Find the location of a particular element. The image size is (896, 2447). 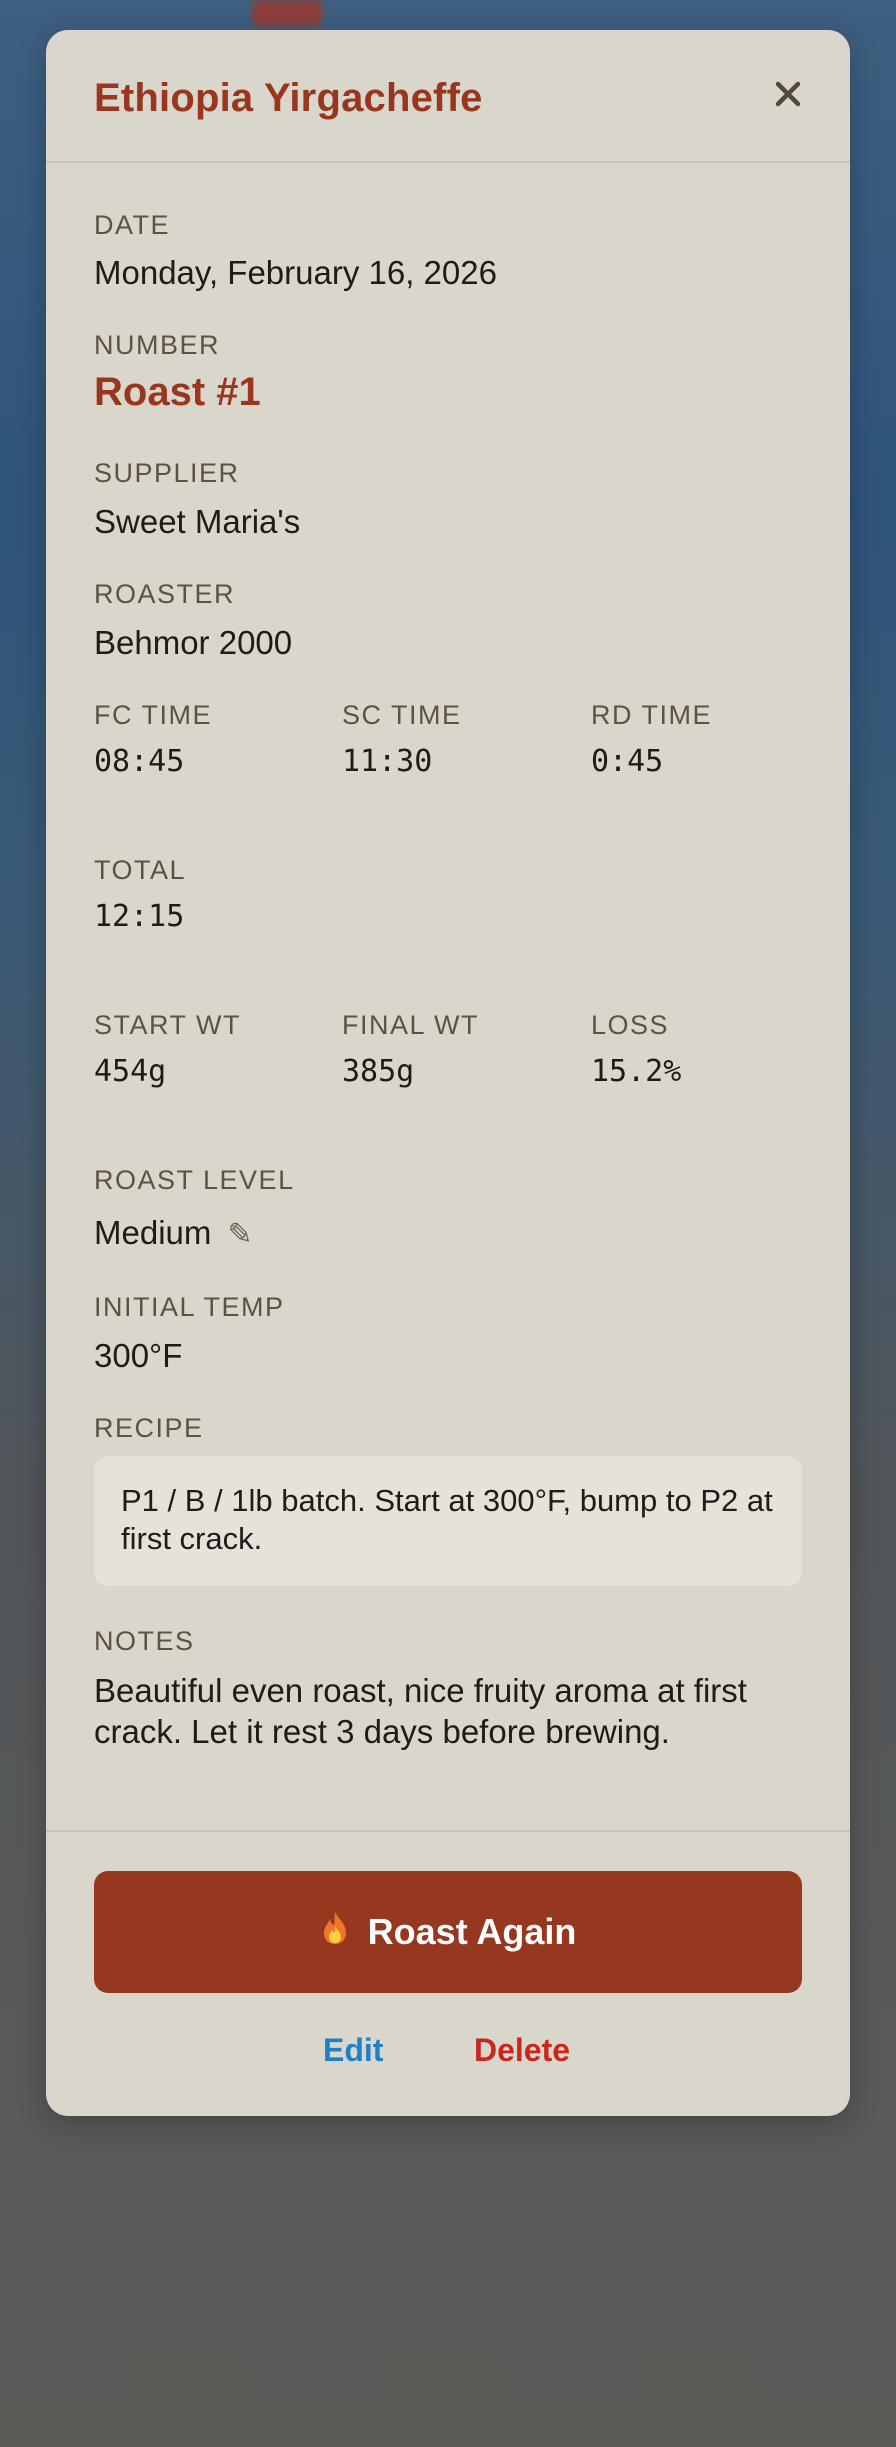

roaster-value: Behmor 2000 is located at coordinates (193, 642).